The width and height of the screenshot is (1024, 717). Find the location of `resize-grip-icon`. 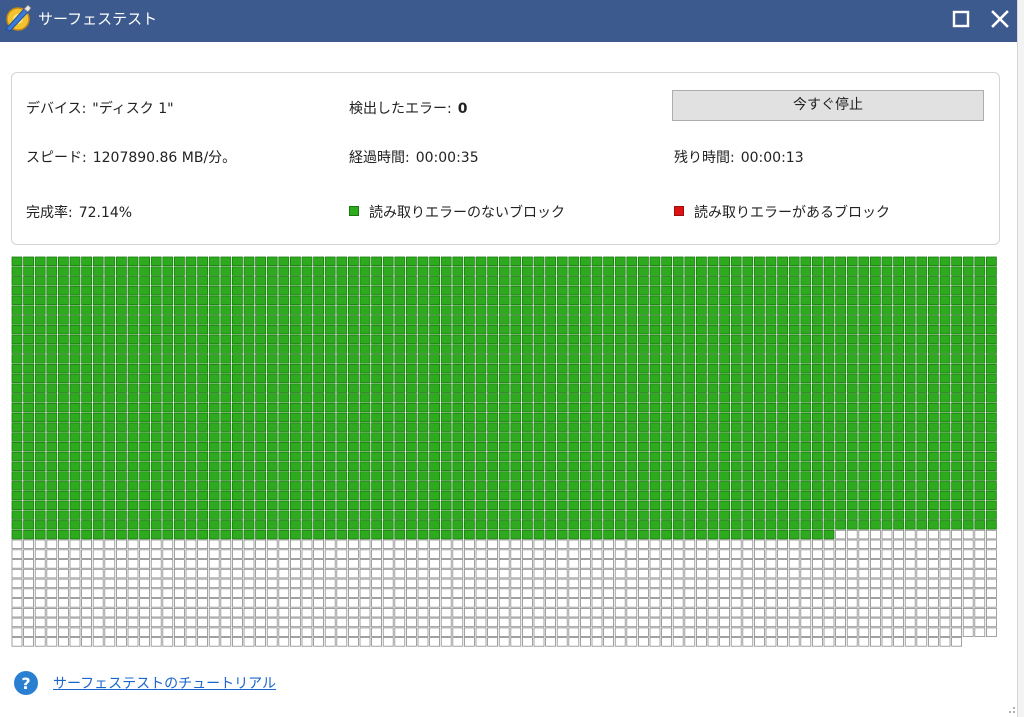

resize-grip-icon is located at coordinates (1010, 708).